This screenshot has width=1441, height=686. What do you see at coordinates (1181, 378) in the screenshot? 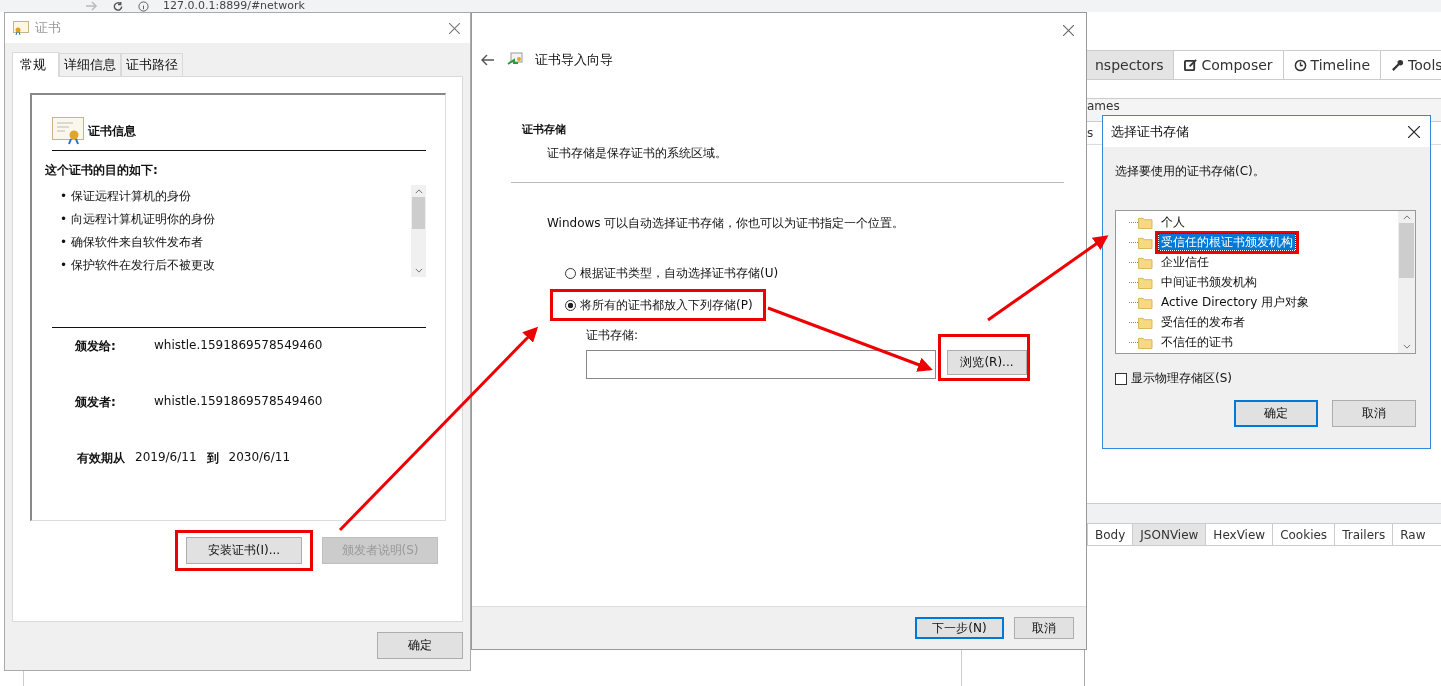
I see `checkbox-label: 显示物理存储区(S)` at bounding box center [1181, 378].